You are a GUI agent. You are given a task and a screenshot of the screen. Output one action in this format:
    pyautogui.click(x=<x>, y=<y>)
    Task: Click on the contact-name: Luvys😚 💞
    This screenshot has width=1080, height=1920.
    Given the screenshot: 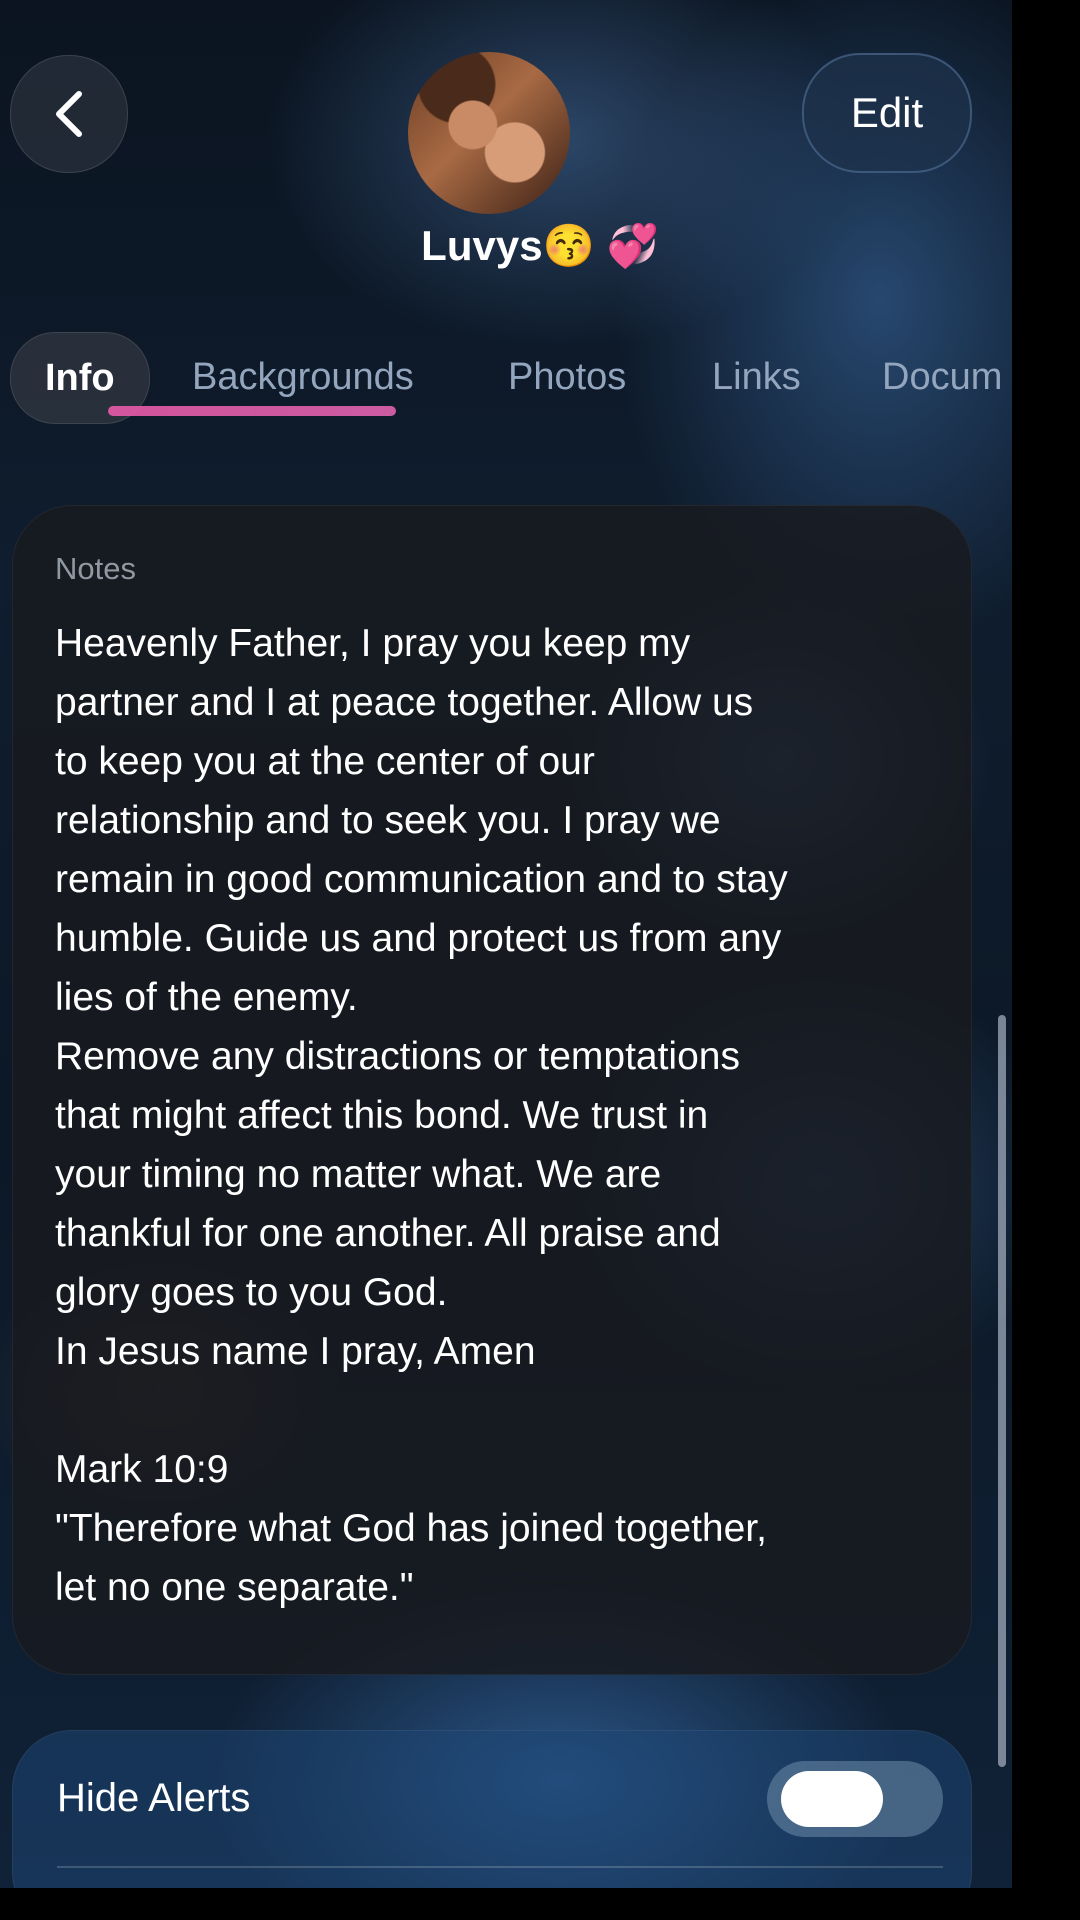 What is the action you would take?
    pyautogui.click(x=540, y=245)
    